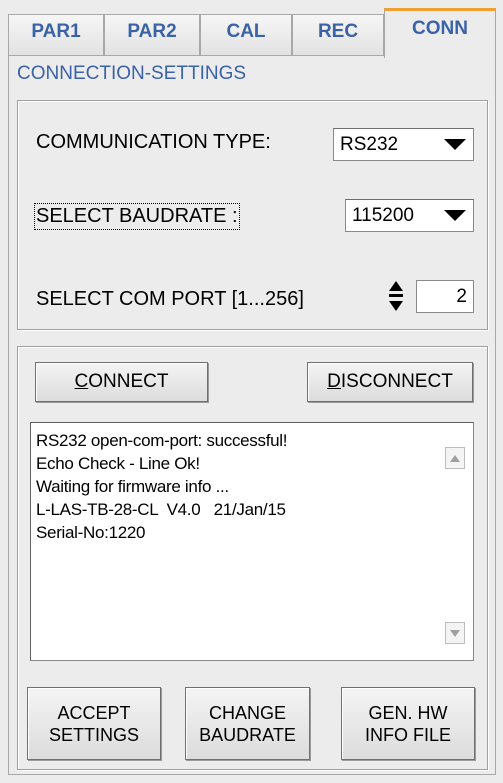 The height and width of the screenshot is (783, 503). Describe the element at coordinates (408, 712) in the screenshot. I see `gen-hw-info-label-1: GEN. HW` at that location.